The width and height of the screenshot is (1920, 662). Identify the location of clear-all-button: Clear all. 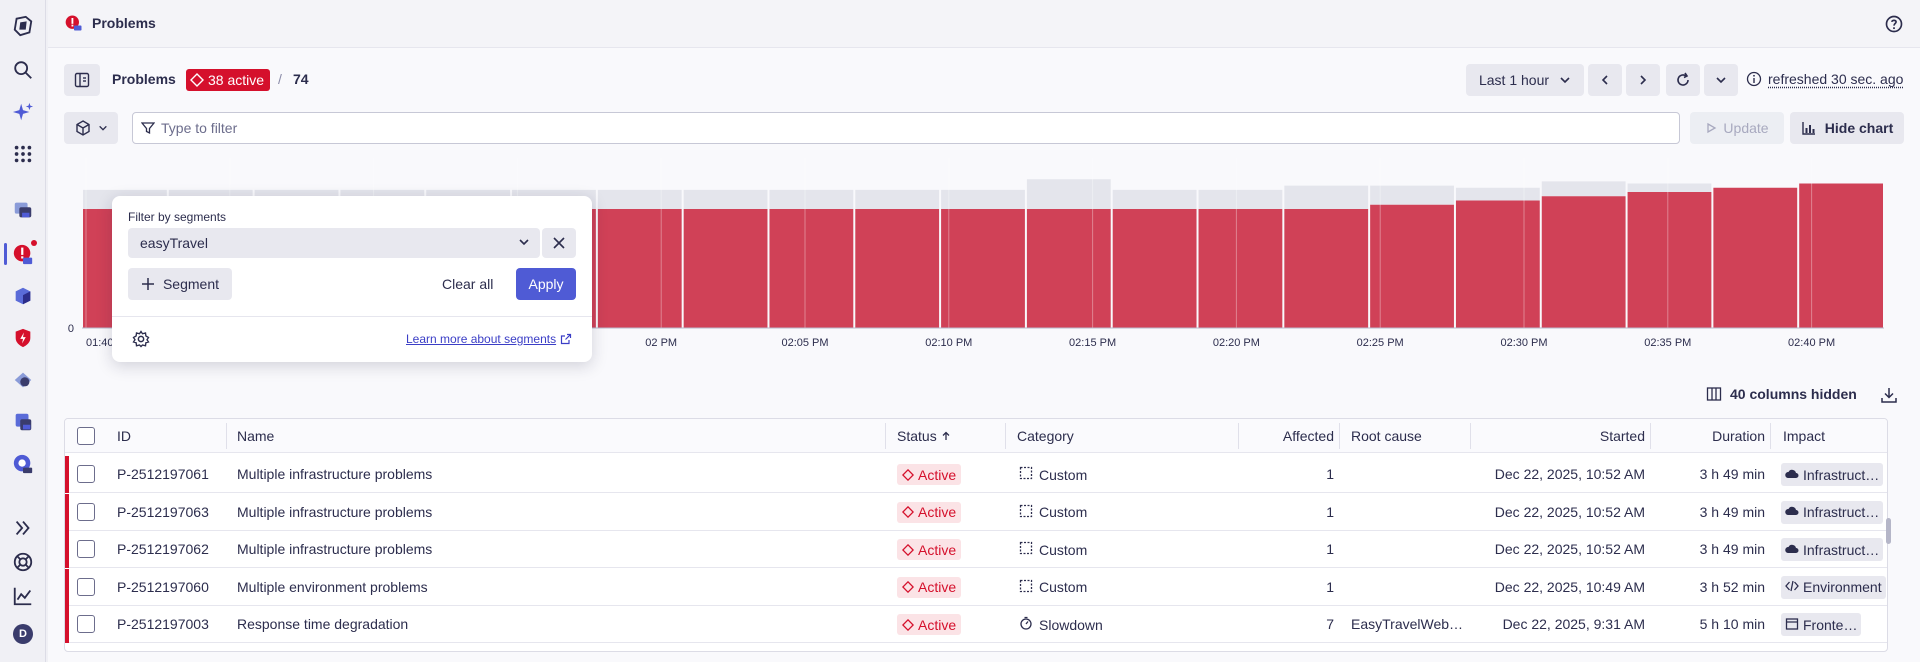
(467, 284).